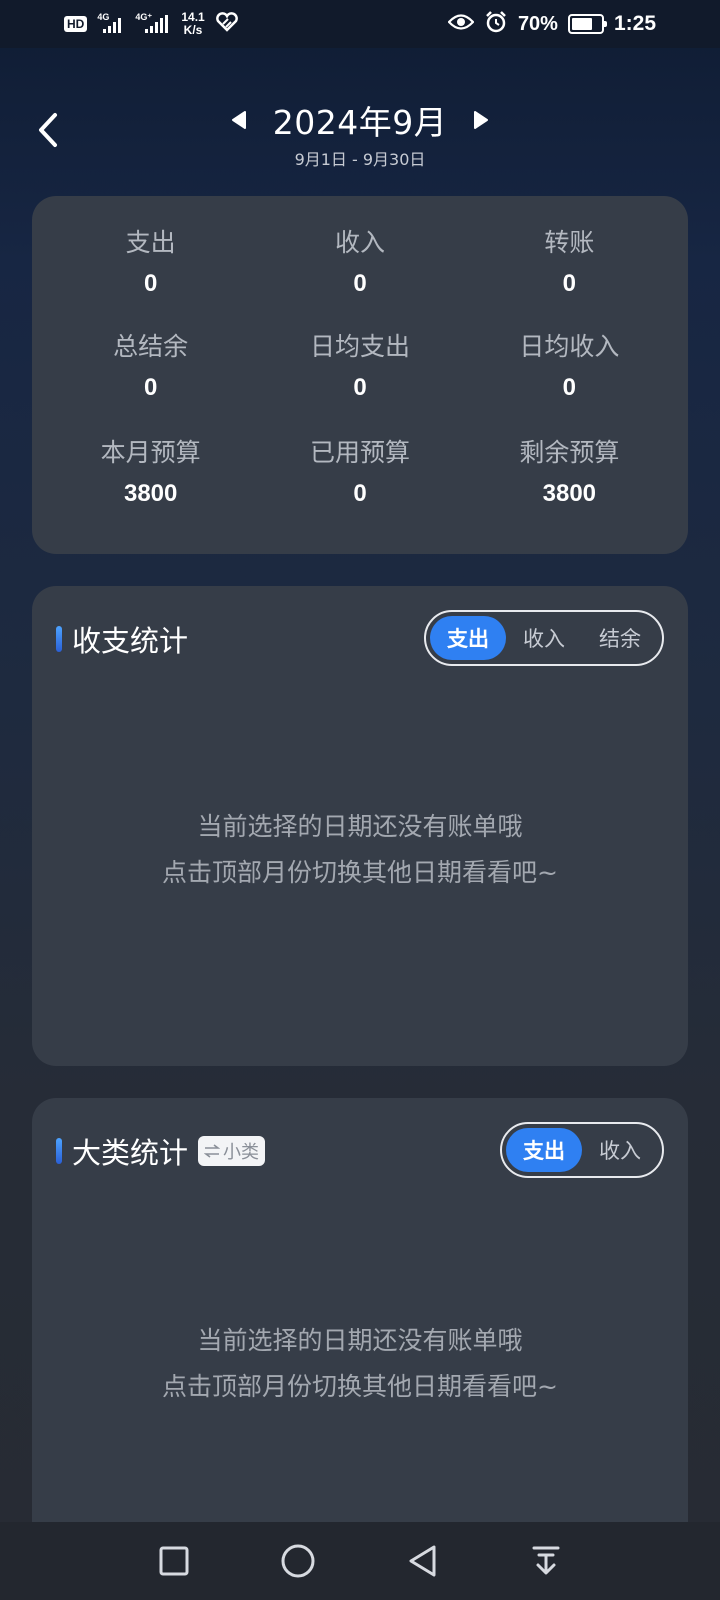 This screenshot has height=1600, width=720. Describe the element at coordinates (360, 159) in the screenshot. I see `date-range: 9月1日 - 9月30日` at that location.